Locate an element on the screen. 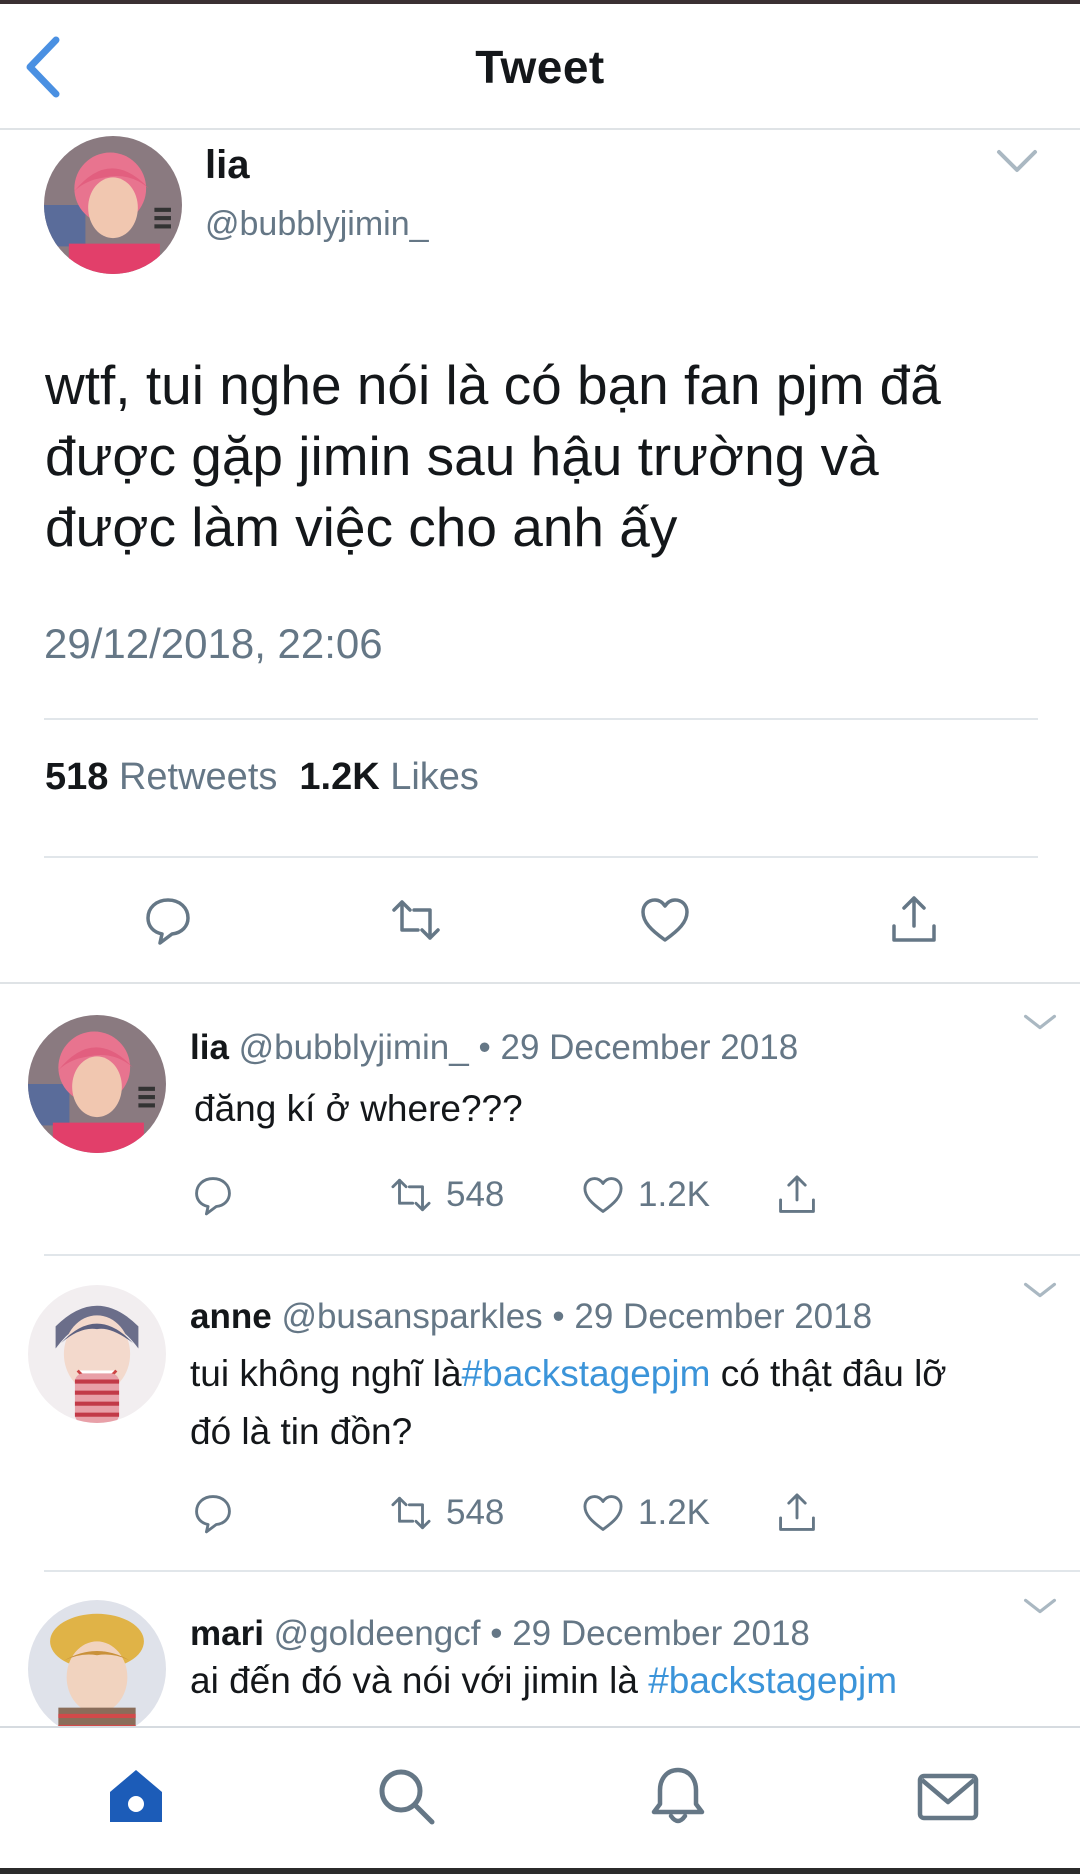  likes-label: Likes is located at coordinates (434, 777).